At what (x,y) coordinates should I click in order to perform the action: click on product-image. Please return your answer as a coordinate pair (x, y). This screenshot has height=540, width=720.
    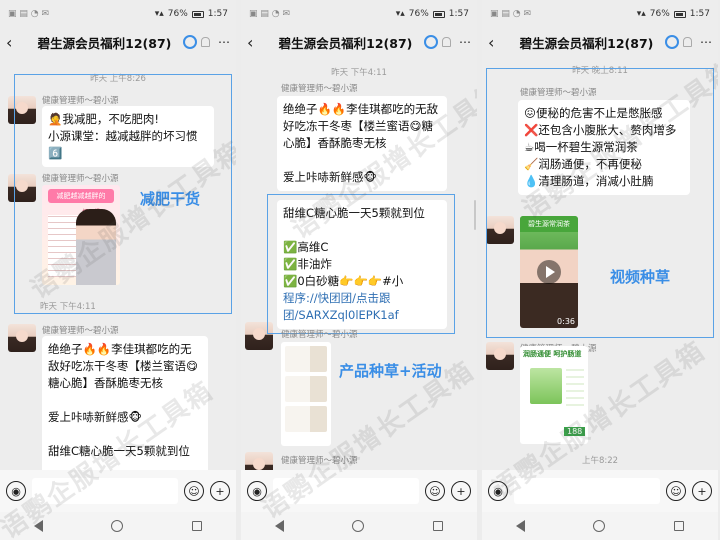
    Looking at the image, I should click on (306, 394).